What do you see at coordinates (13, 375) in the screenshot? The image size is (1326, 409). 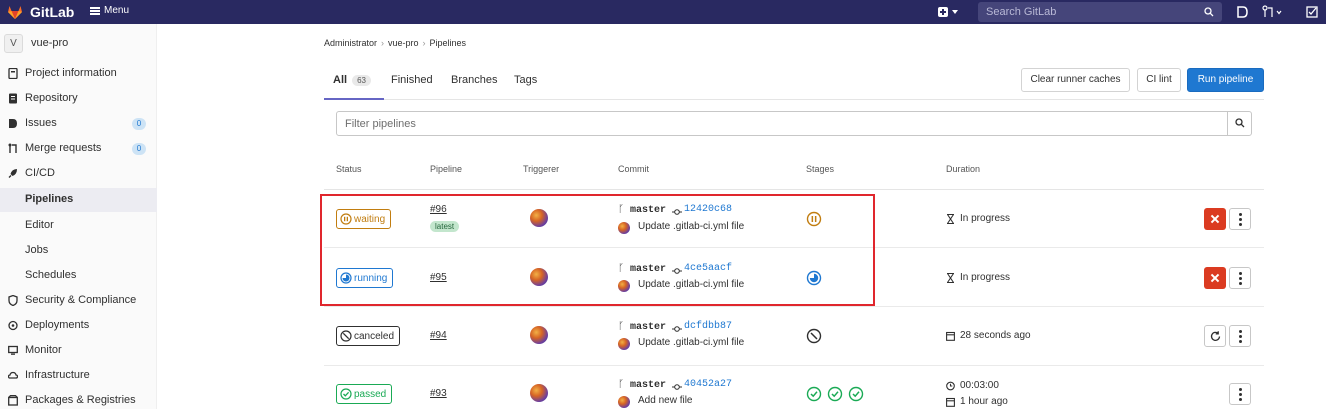 I see `cloud-icon` at bounding box center [13, 375].